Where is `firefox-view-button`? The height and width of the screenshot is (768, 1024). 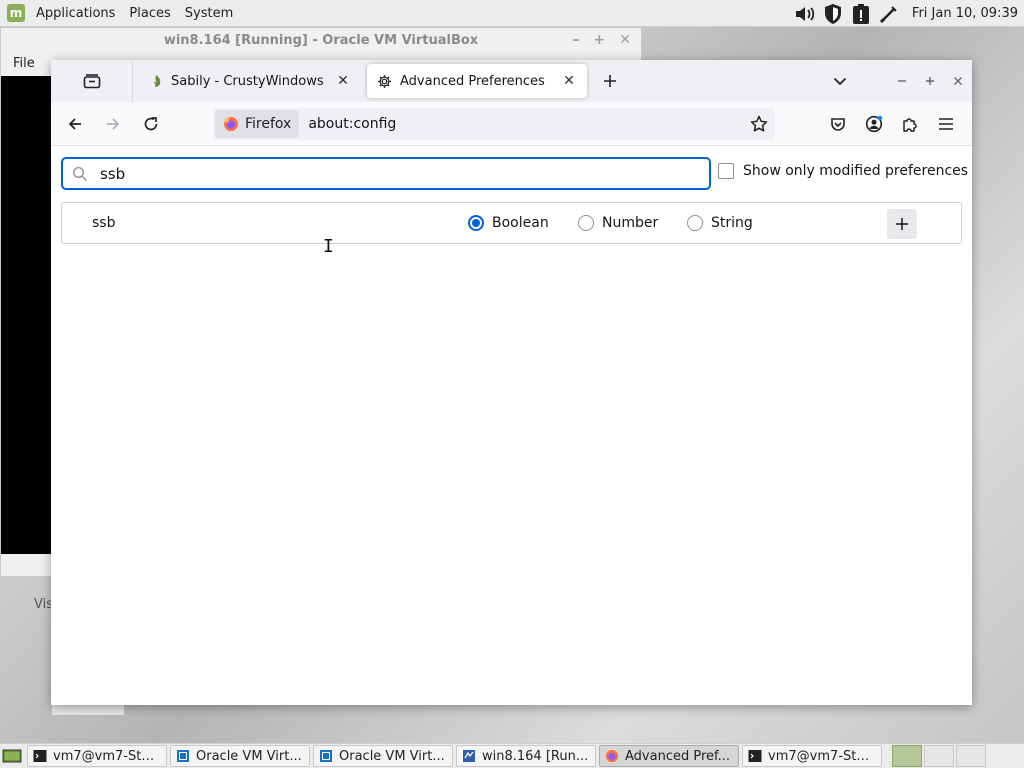 firefox-view-button is located at coordinates (92, 81).